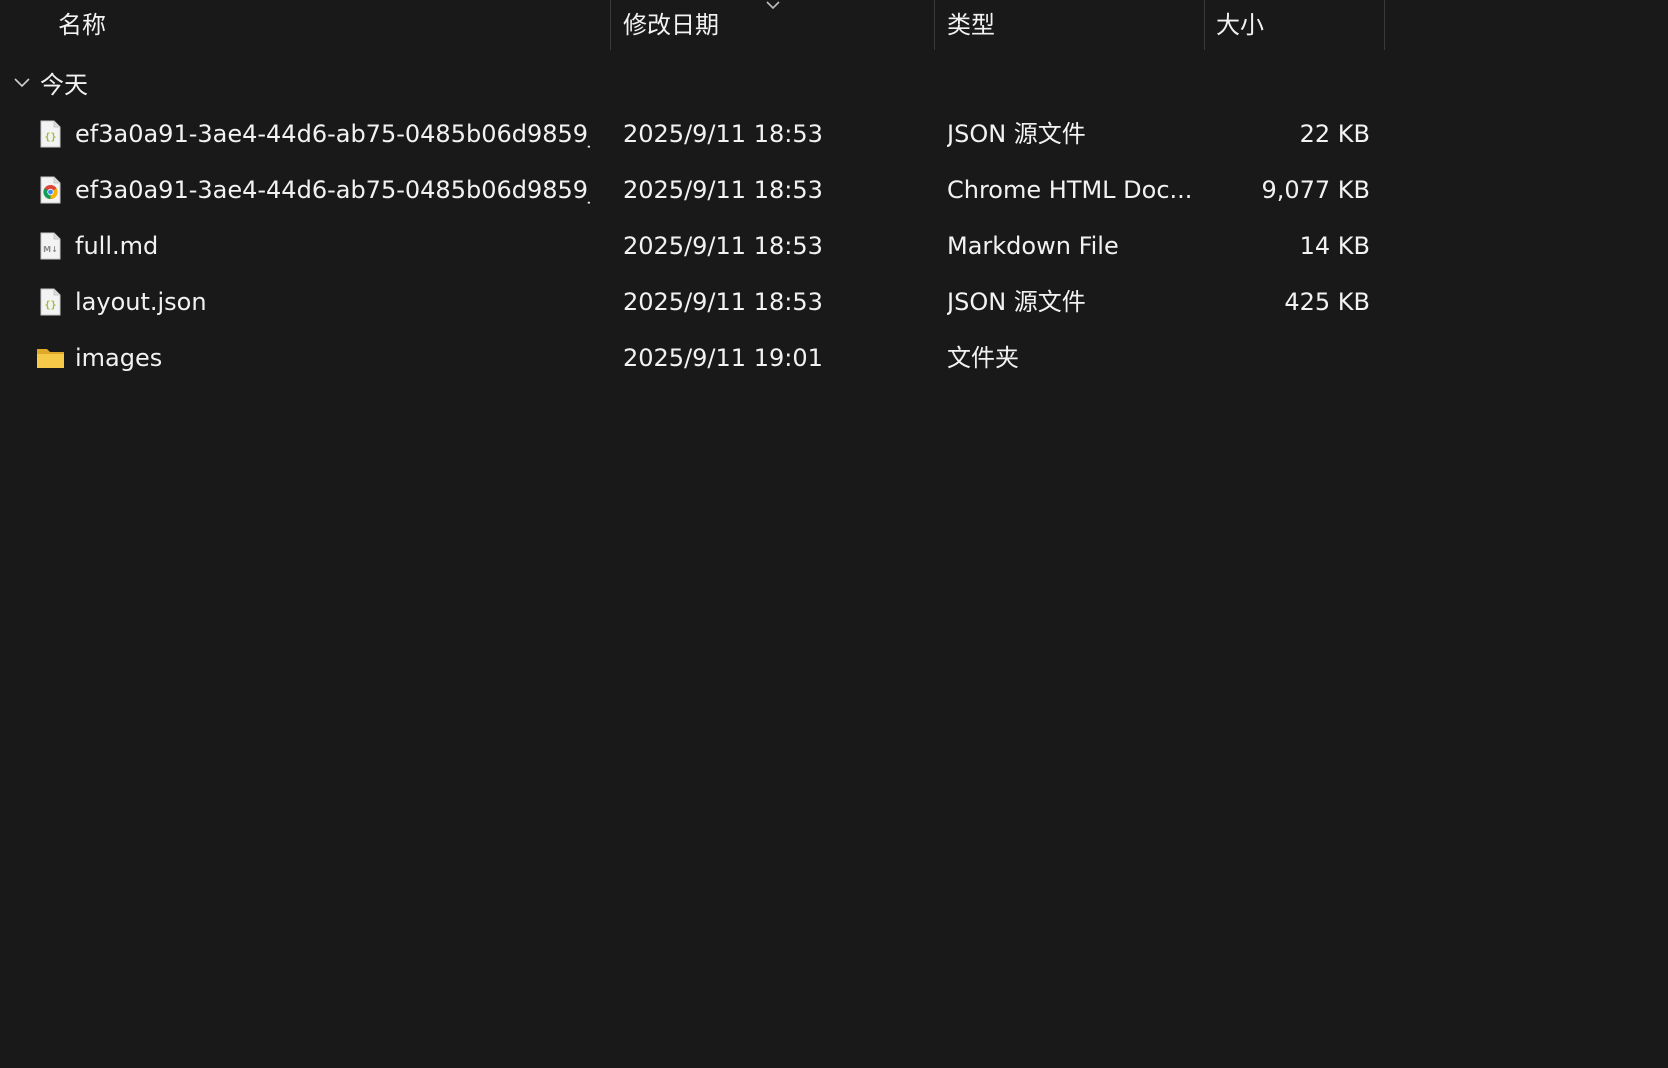 The height and width of the screenshot is (1068, 1668). Describe the element at coordinates (50, 249) in the screenshot. I see `svg-text: M↓` at that location.